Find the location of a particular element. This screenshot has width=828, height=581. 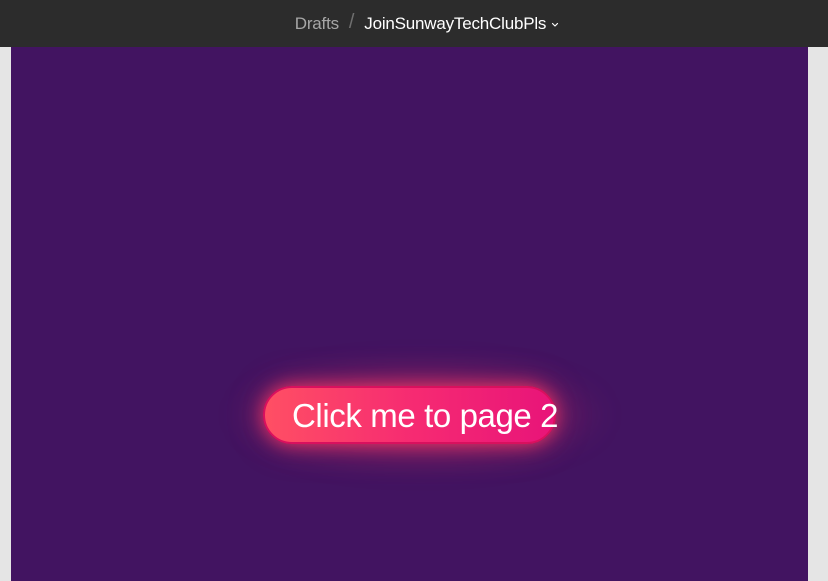

breadcrumb: Drafts / JoinSunwayTechClubPls is located at coordinates (427, 22).